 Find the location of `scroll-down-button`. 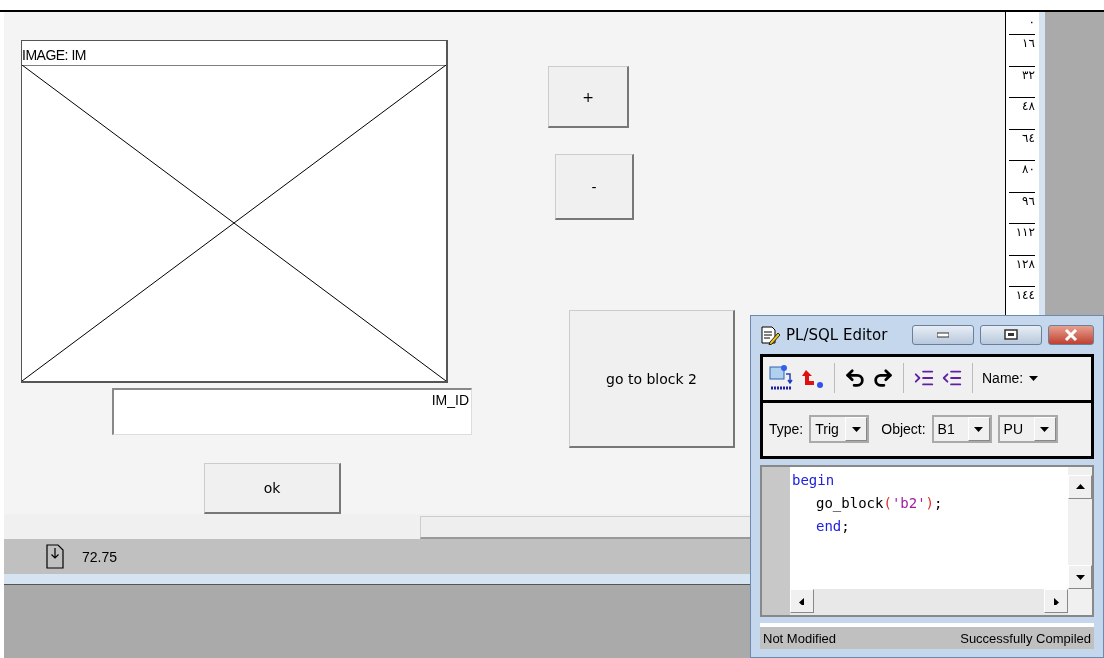

scroll-down-button is located at coordinates (1080, 577).